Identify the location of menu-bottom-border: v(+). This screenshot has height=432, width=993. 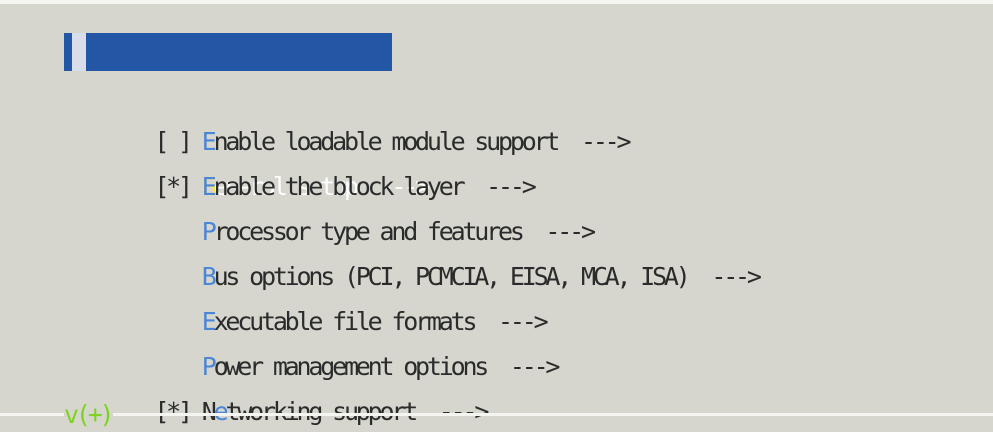
(496, 415).